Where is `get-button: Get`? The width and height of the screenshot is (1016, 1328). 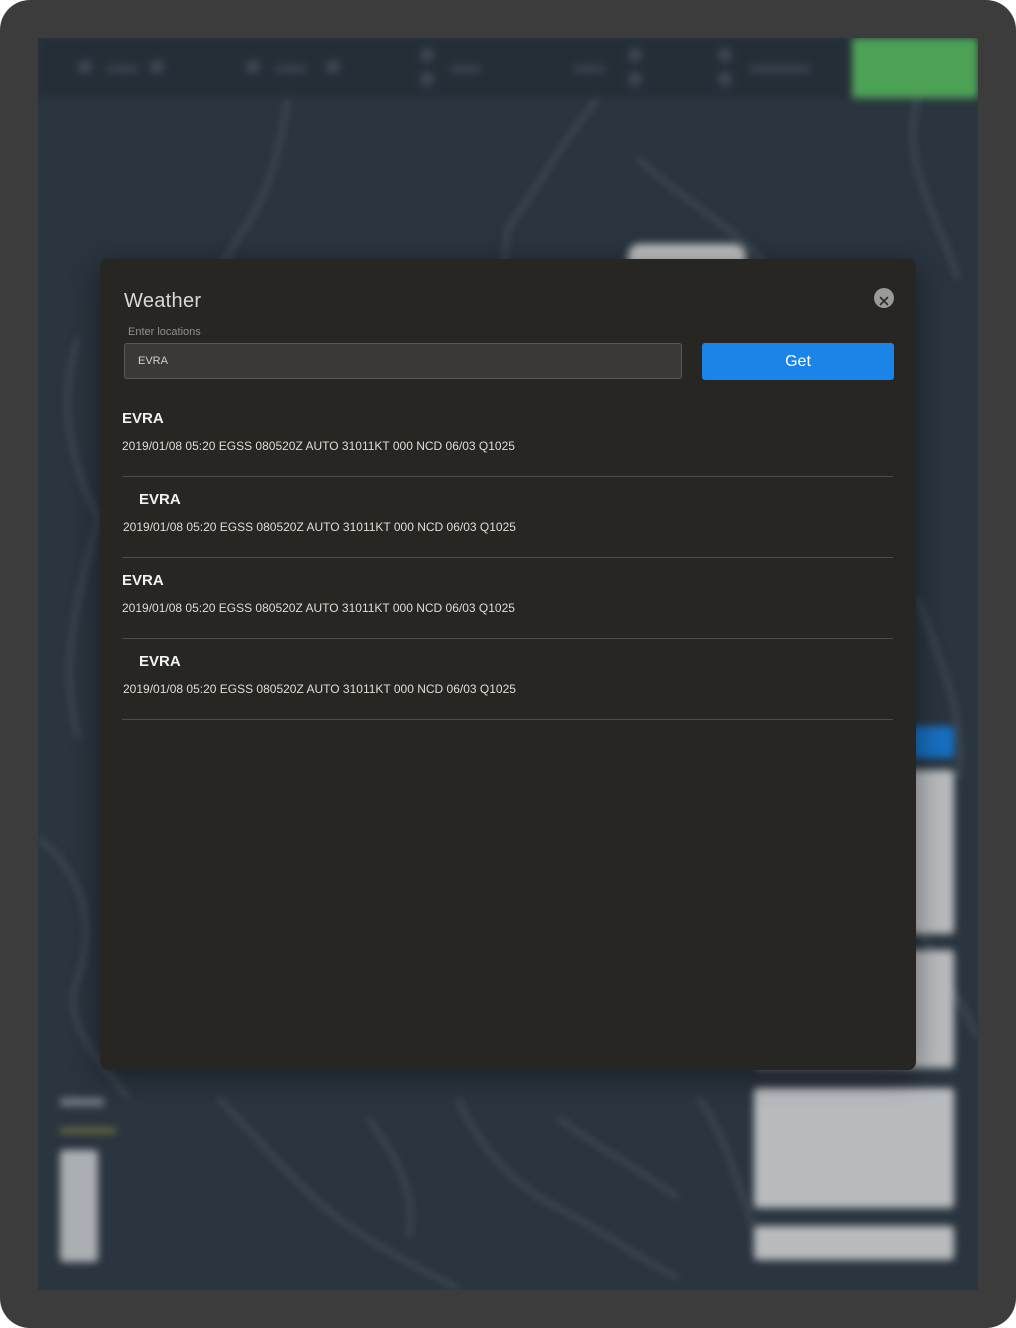
get-button: Get is located at coordinates (798, 361).